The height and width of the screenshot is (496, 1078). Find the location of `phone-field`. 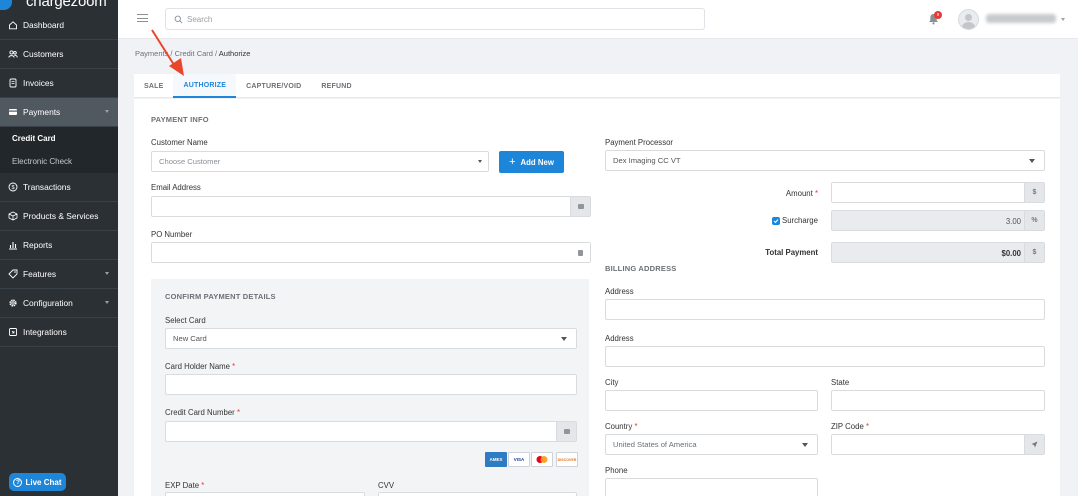

phone-field is located at coordinates (711, 487).